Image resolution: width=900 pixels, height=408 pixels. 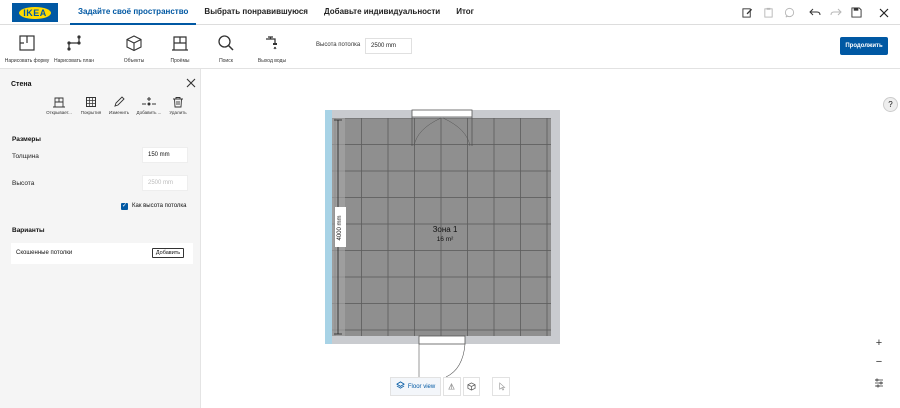 I want to click on tab-choose-favorite: Выбрать понравившуюся, so click(x=256, y=12).